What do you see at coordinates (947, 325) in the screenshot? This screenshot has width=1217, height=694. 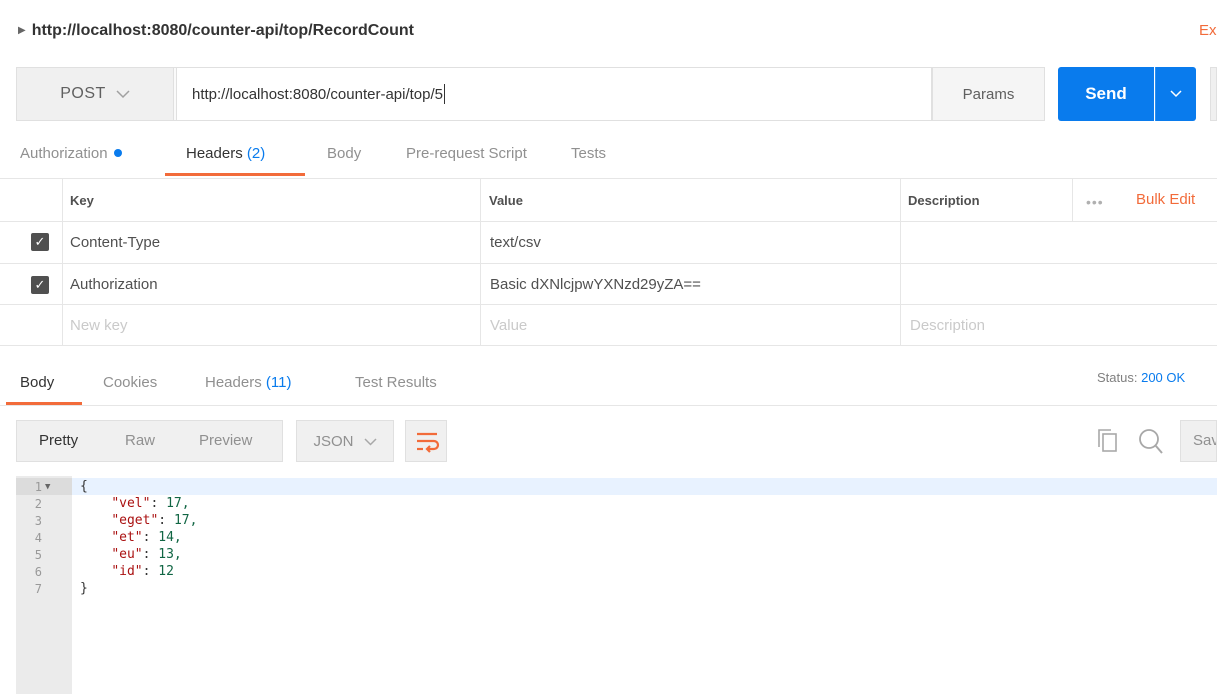 I see `new-description-input: Description` at bounding box center [947, 325].